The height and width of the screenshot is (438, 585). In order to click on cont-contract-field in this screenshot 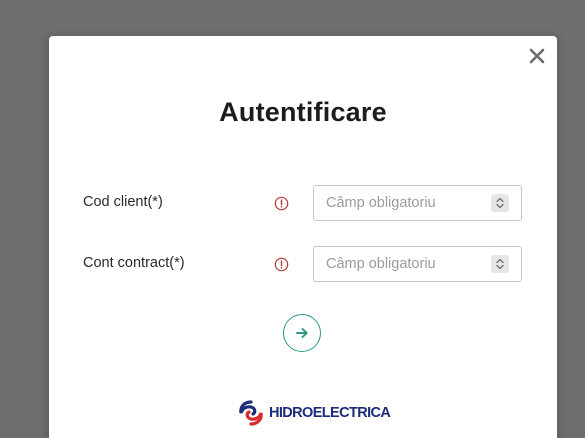, I will do `click(417, 264)`.